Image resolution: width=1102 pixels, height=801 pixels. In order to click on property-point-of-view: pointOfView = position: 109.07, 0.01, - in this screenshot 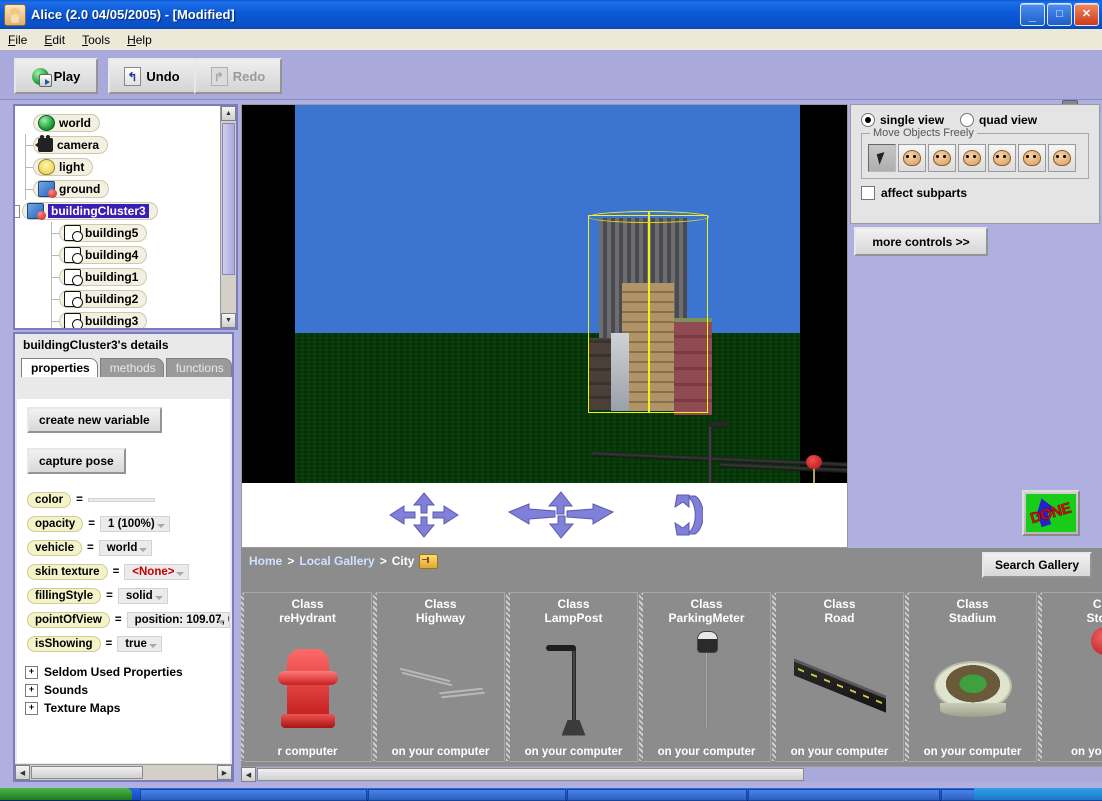, I will do `click(128, 619)`.